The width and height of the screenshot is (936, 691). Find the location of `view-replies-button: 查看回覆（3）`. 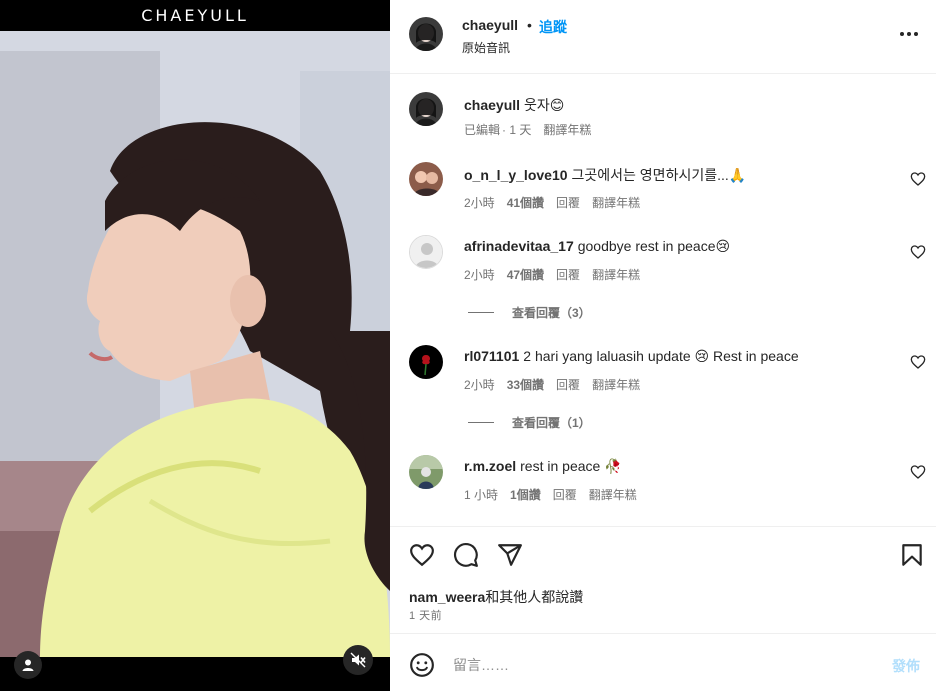

view-replies-button: 查看回覆（3） is located at coordinates (529, 312).